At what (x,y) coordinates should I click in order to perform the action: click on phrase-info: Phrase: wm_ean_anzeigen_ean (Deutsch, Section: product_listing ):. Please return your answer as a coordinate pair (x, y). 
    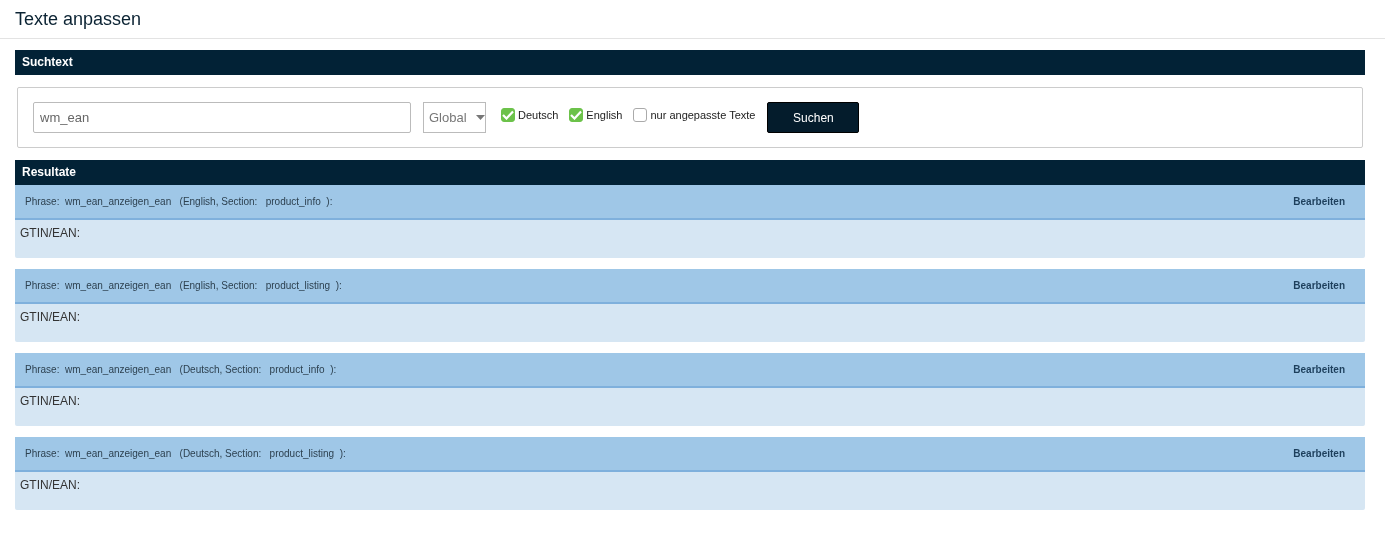
    Looking at the image, I should click on (185, 453).